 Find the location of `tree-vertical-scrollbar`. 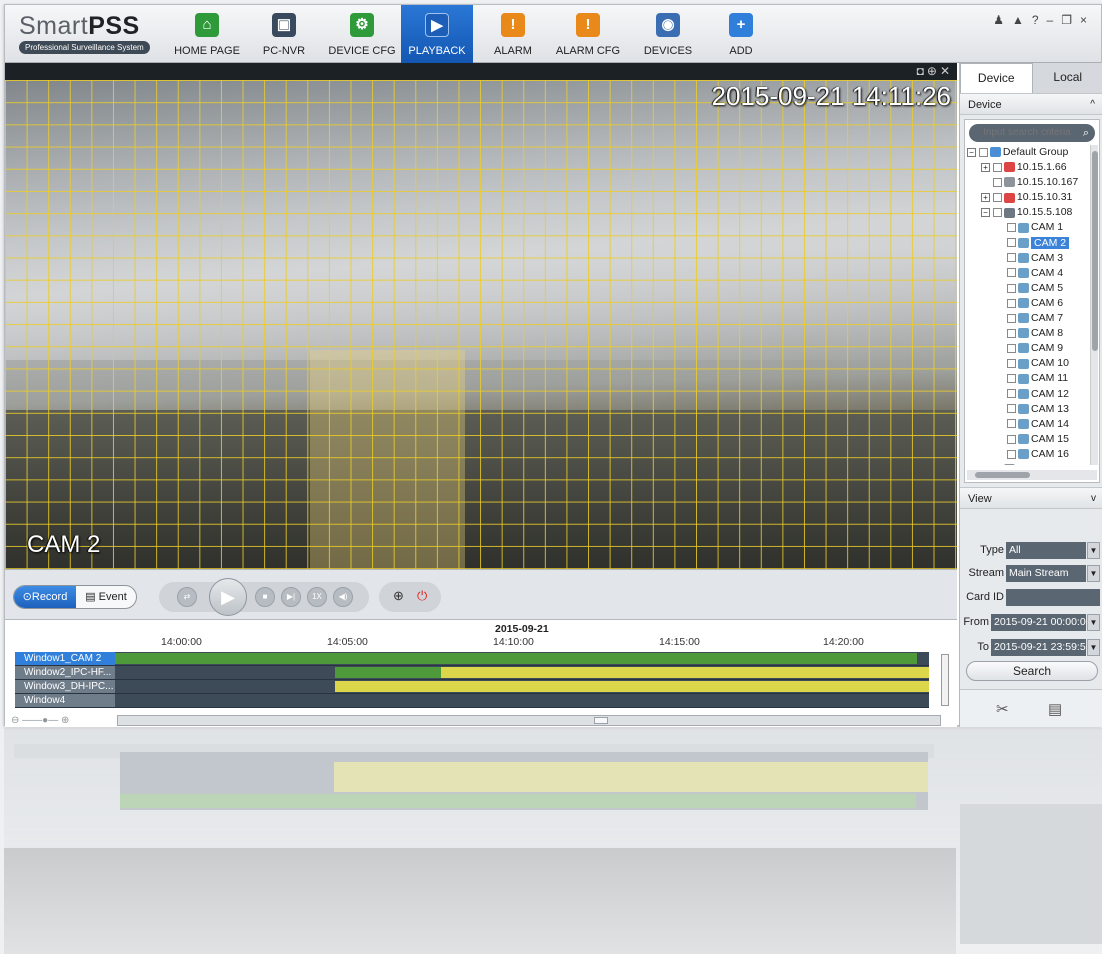

tree-vertical-scrollbar is located at coordinates (1094, 305).